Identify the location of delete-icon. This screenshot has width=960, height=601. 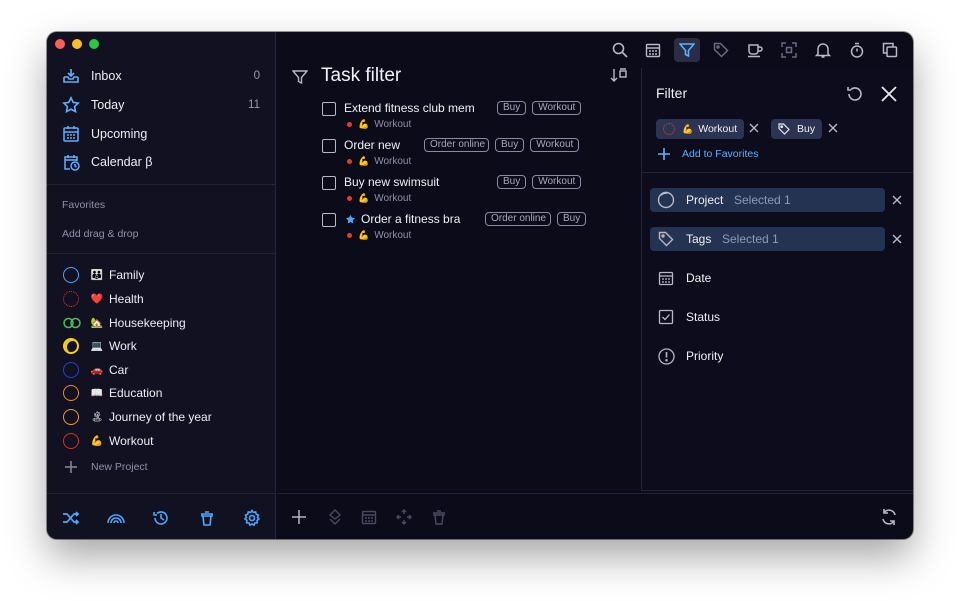
(439, 517).